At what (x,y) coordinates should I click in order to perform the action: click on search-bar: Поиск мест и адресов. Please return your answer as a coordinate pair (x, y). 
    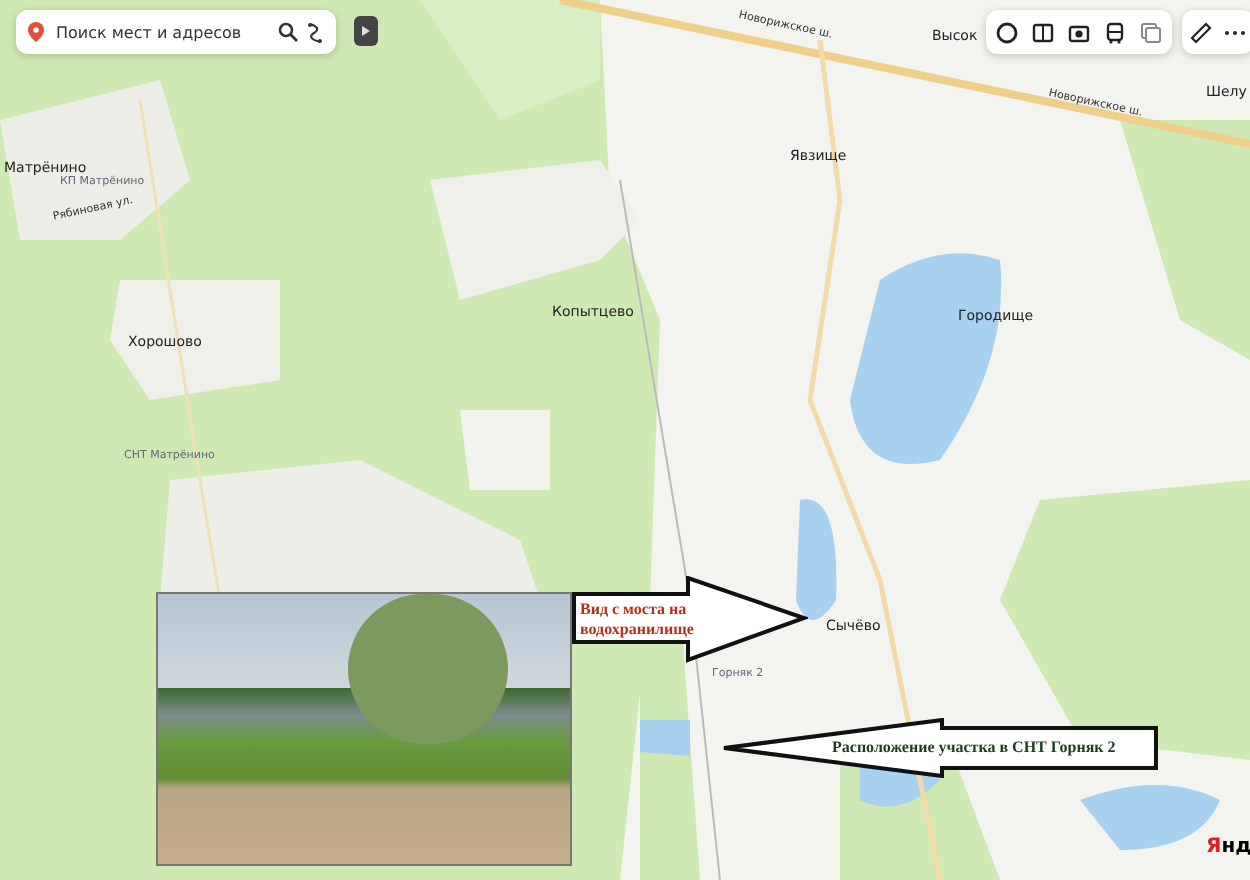
    Looking at the image, I should click on (176, 32).